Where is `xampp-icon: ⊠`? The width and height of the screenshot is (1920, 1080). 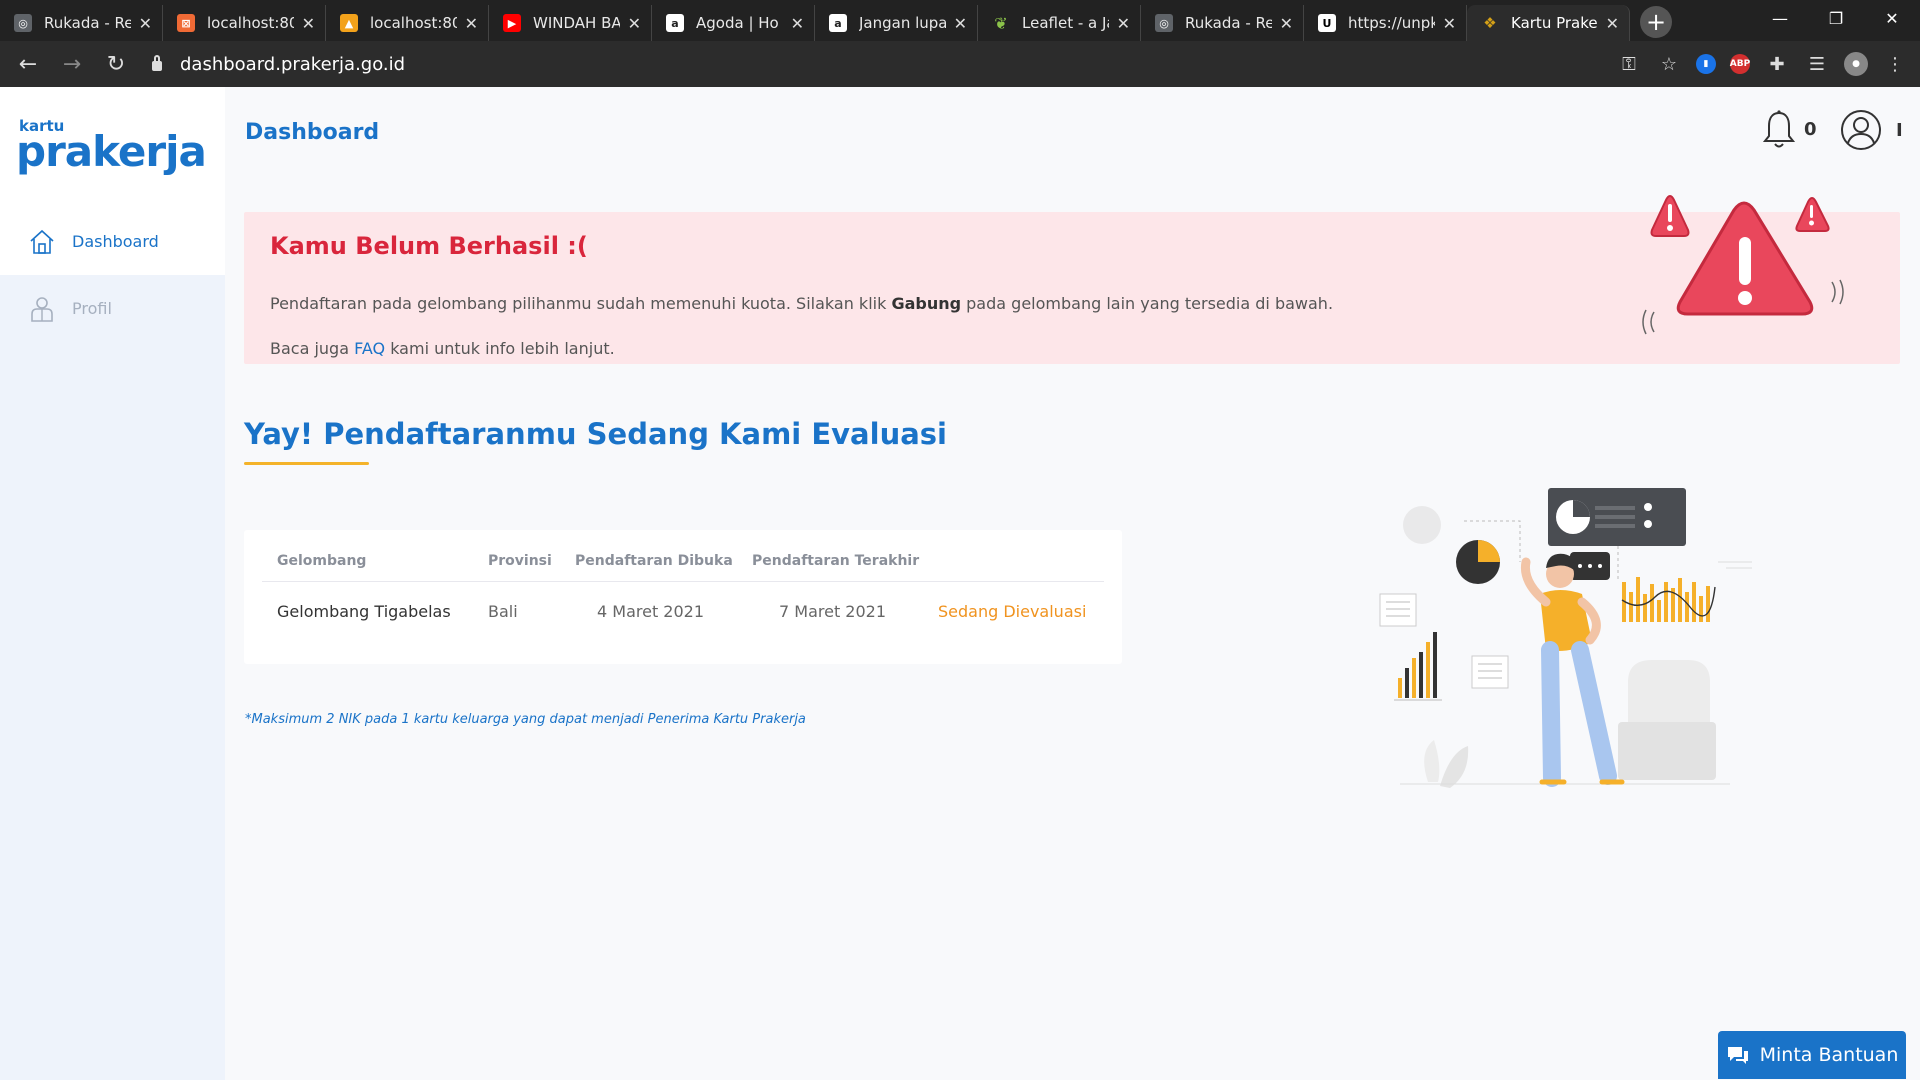
xampp-icon: ⊠ is located at coordinates (186, 23).